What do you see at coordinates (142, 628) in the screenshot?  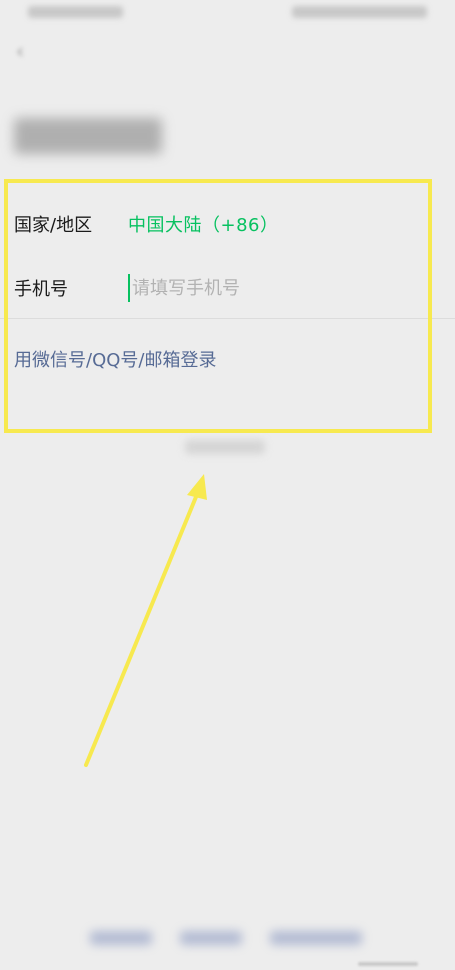 I see `annotation-arrow-shaft` at bounding box center [142, 628].